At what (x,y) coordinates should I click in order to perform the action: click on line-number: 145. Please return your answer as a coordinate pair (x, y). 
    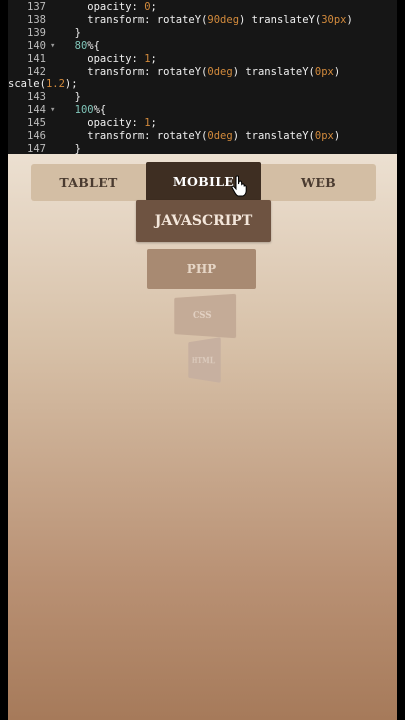
    Looking at the image, I should click on (36, 123).